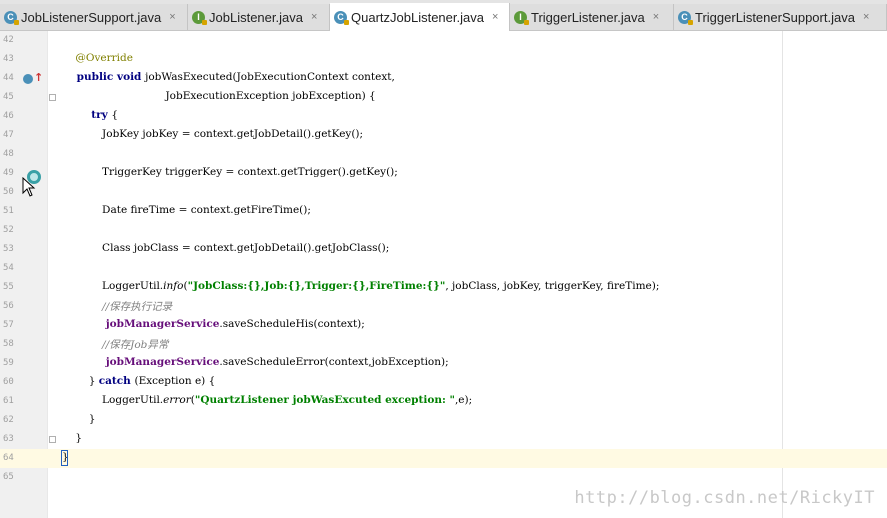 The image size is (887, 518). Describe the element at coordinates (443, 154) in the screenshot. I see `code-line: 48` at that location.